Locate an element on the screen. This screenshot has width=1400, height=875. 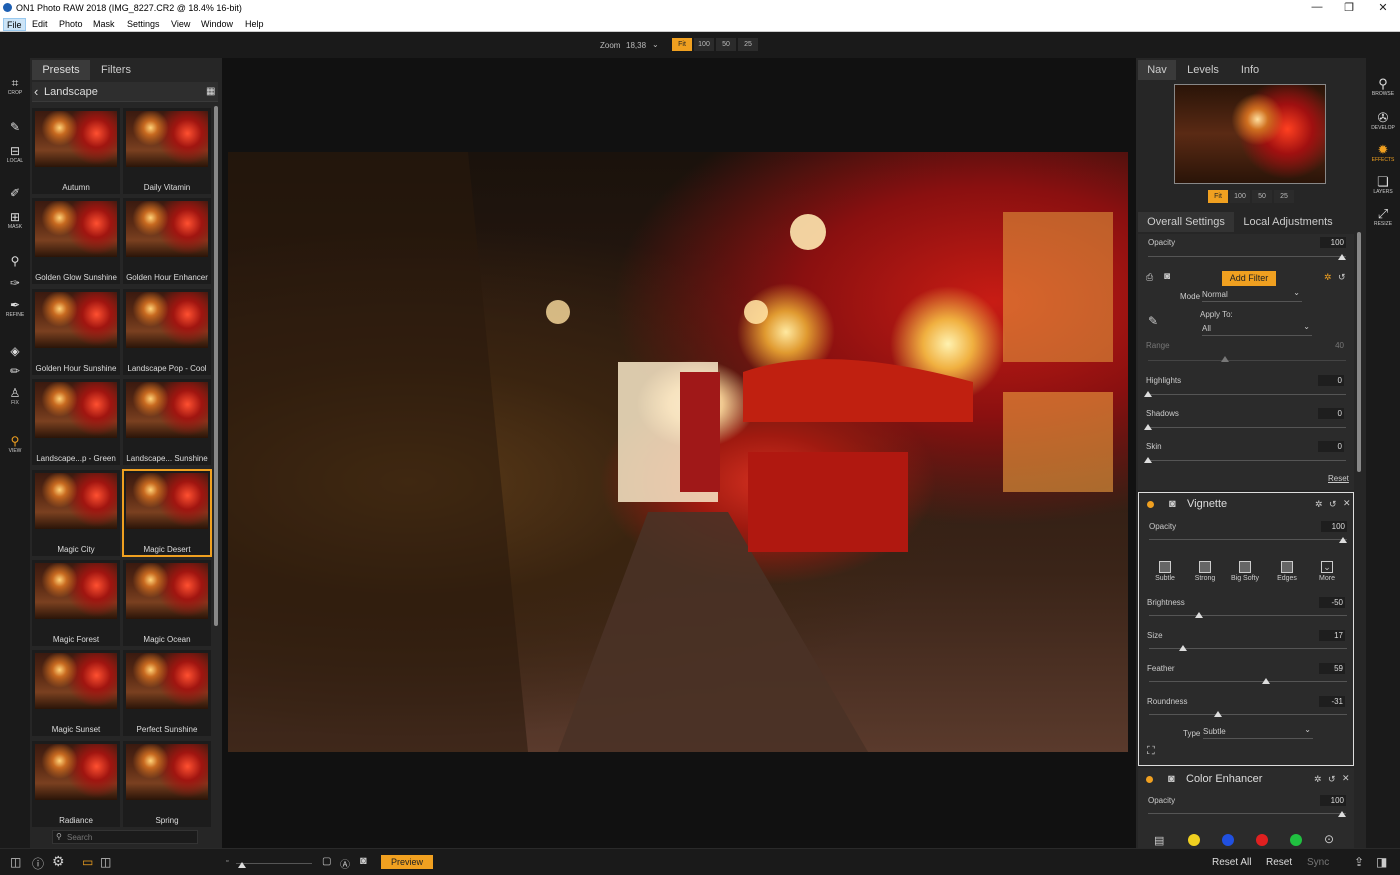
yellow-swatch is located at coordinates (1194, 840).